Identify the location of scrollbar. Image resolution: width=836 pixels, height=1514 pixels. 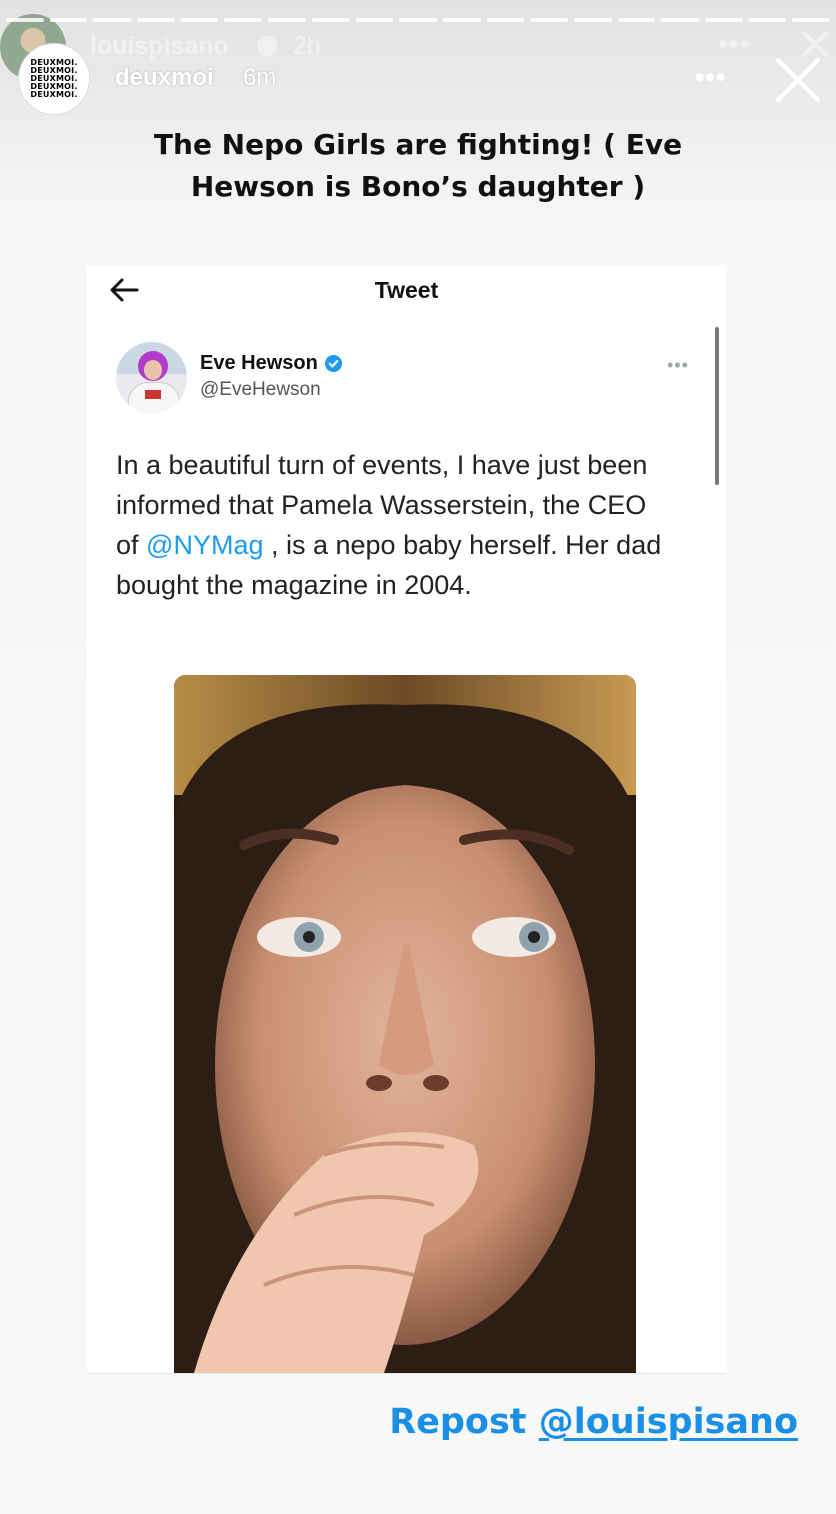
(717, 406).